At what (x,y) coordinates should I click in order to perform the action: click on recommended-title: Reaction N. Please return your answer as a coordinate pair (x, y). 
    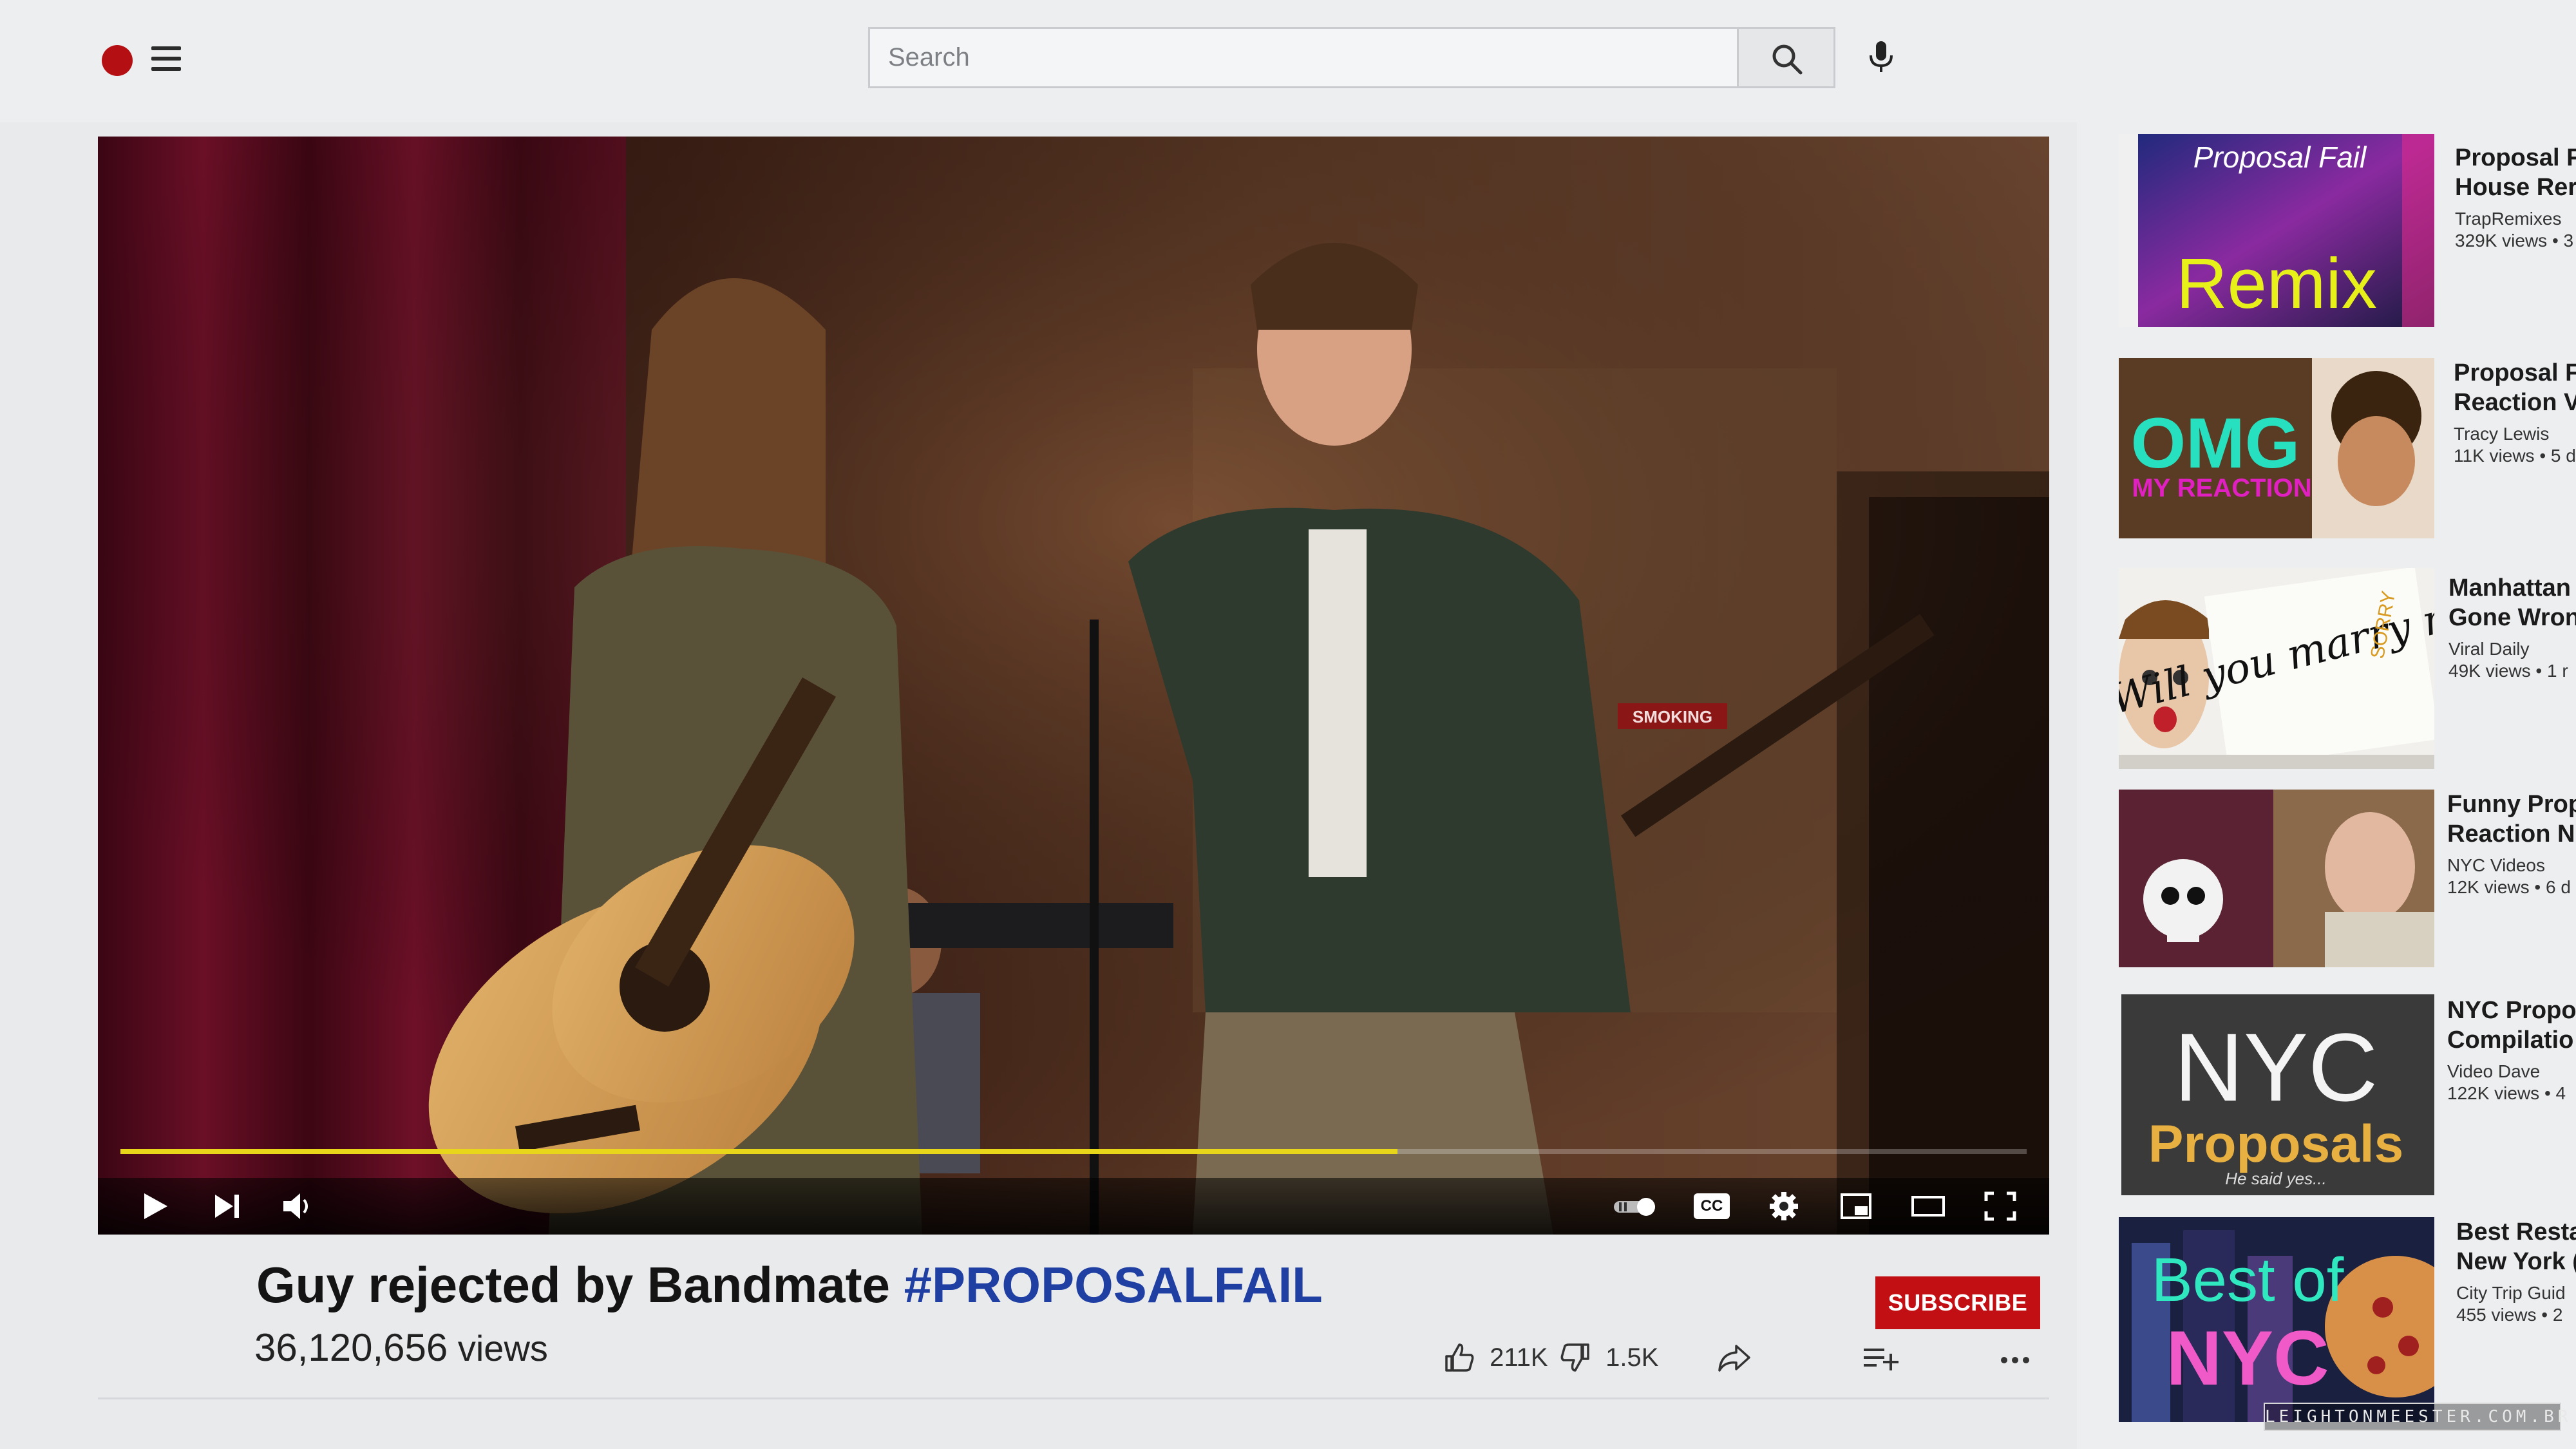
    Looking at the image, I should click on (2511, 834).